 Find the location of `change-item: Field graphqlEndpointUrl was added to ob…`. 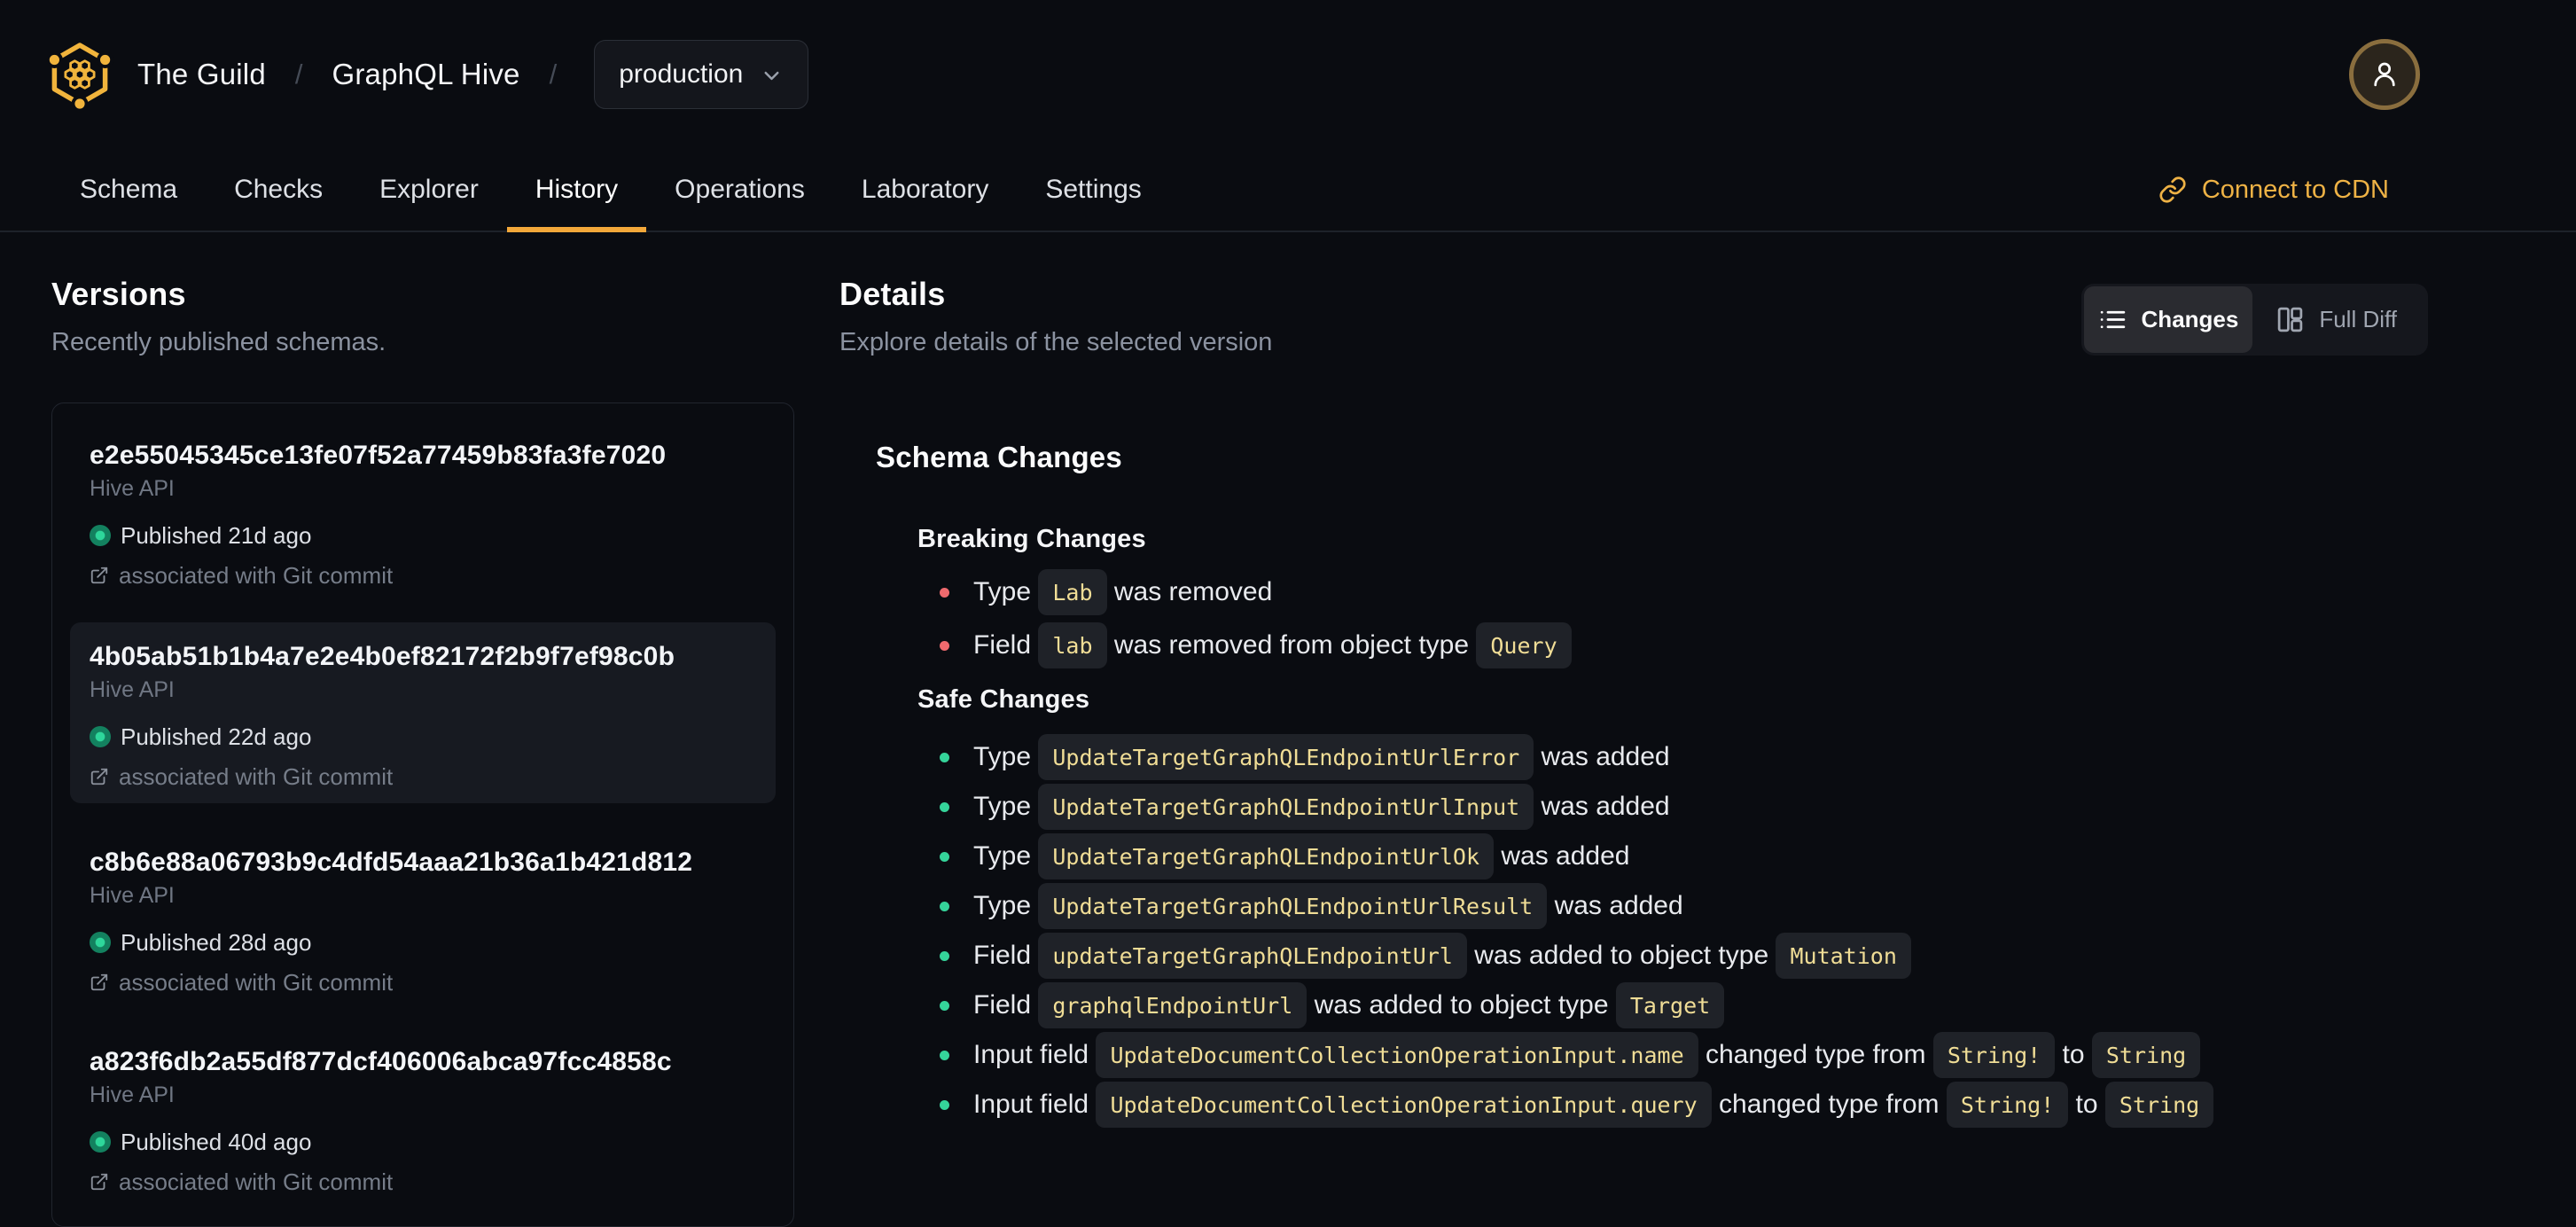

change-item: Field graphqlEndpointUrl was added to ob… is located at coordinates (1672, 1005).